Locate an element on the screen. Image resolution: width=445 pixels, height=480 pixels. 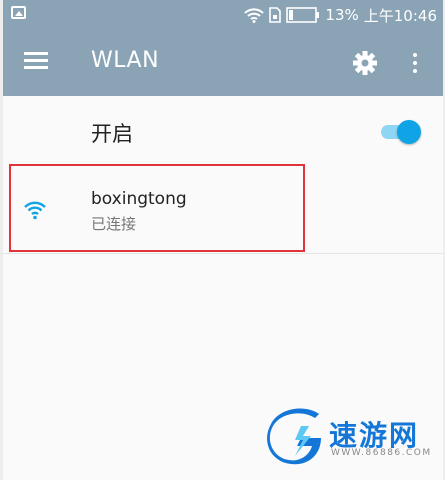
clock: 上午10:46 is located at coordinates (400, 15).